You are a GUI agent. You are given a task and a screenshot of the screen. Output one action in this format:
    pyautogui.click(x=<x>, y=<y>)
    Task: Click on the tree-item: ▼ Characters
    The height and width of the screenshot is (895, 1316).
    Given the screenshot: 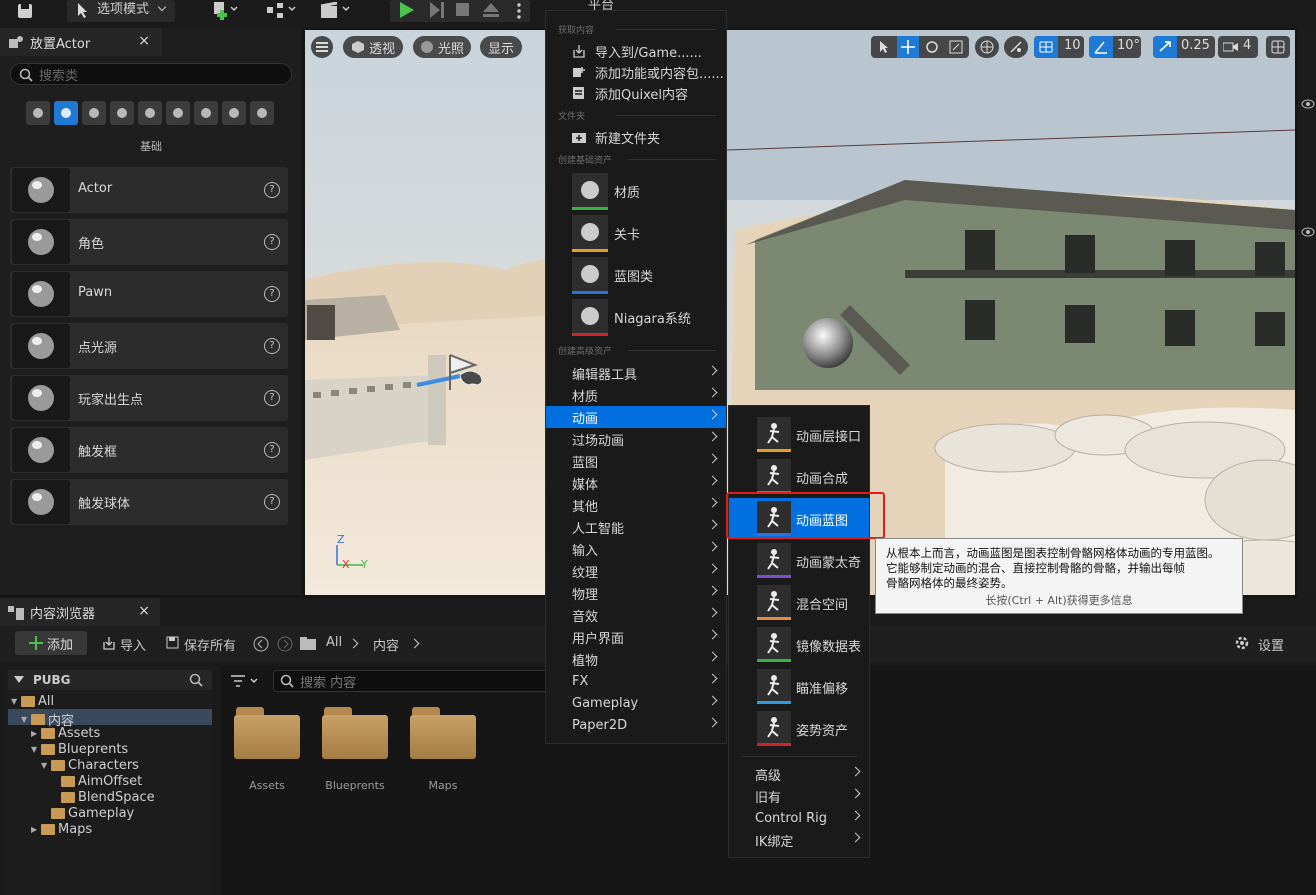 What is the action you would take?
    pyautogui.click(x=90, y=765)
    